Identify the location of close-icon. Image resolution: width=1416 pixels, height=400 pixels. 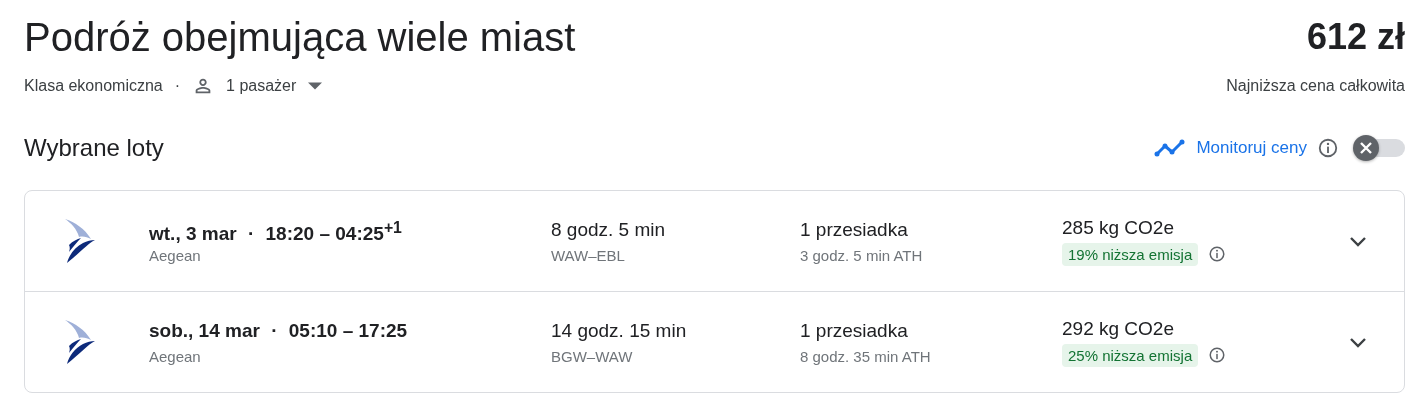
(1366, 148).